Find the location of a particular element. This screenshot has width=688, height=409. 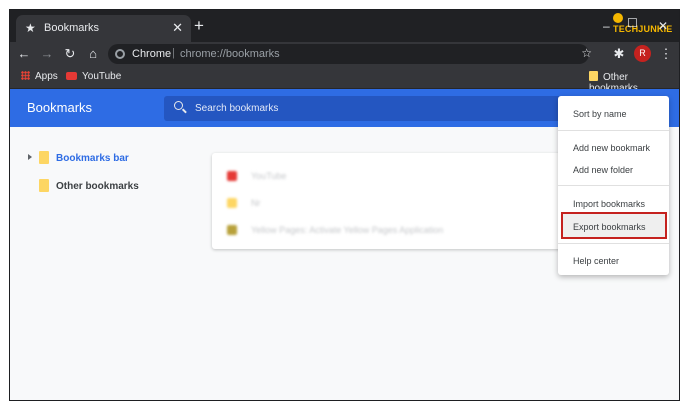

tree-item-other-bookmarks: Other bookmarks is located at coordinates (89, 185).